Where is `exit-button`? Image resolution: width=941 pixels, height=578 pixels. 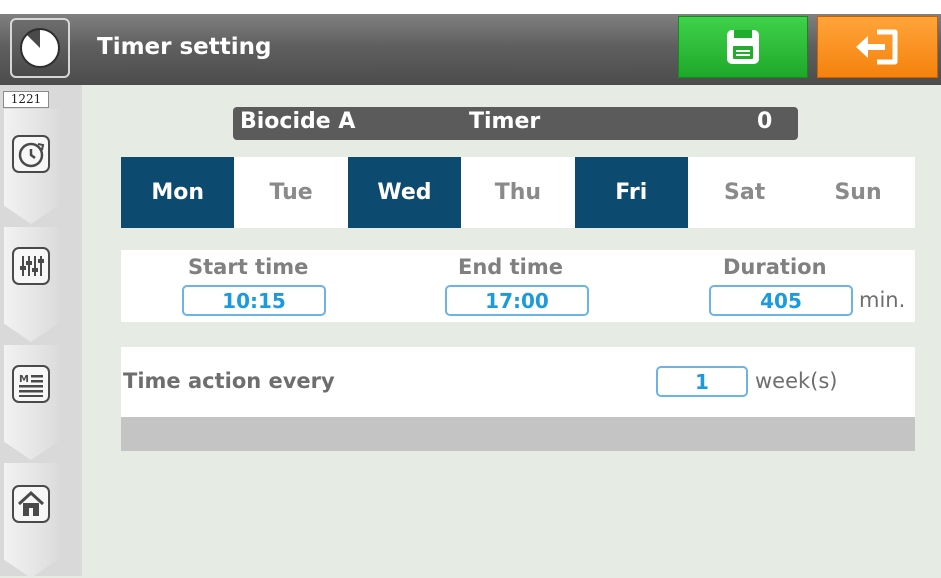
exit-button is located at coordinates (877, 47).